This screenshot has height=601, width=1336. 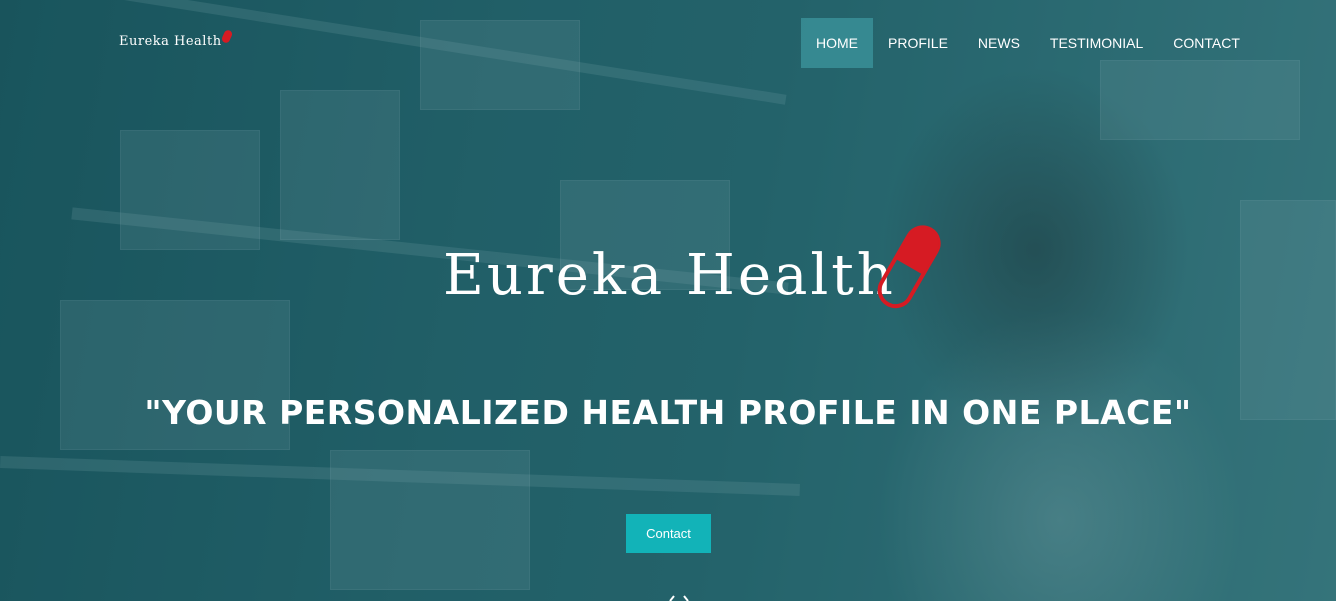 What do you see at coordinates (1206, 43) in the screenshot?
I see `nav-contact: CONTACT` at bounding box center [1206, 43].